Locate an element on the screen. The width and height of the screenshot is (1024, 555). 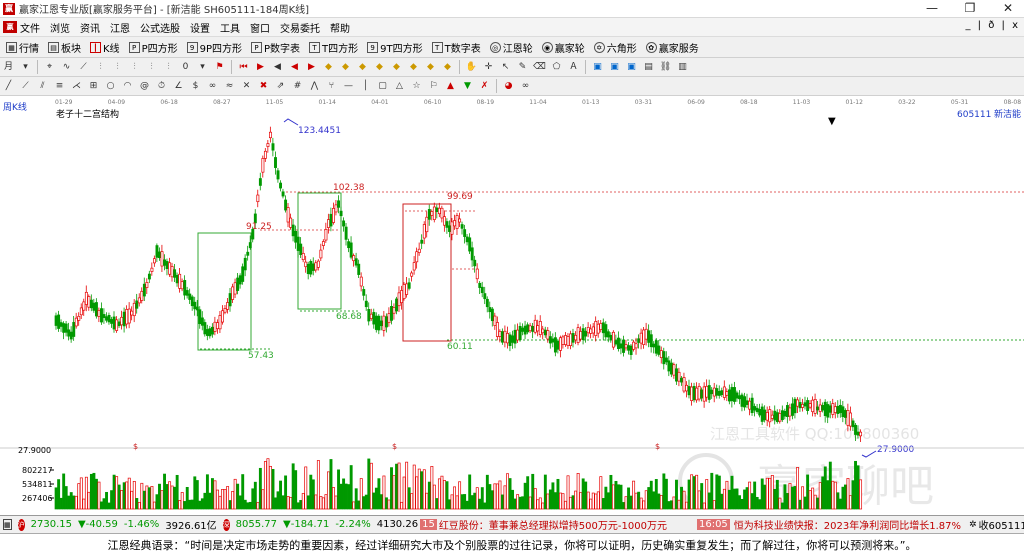
toolbar-9p-square-button: 9 9P四方形 is located at coordinates (213, 47).